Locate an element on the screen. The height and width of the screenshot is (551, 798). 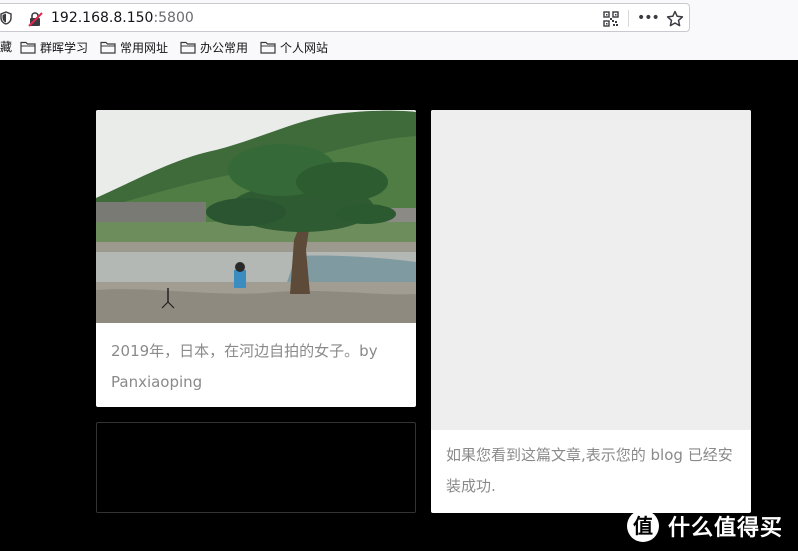
bookmark-label: 个人网站 is located at coordinates (304, 47).